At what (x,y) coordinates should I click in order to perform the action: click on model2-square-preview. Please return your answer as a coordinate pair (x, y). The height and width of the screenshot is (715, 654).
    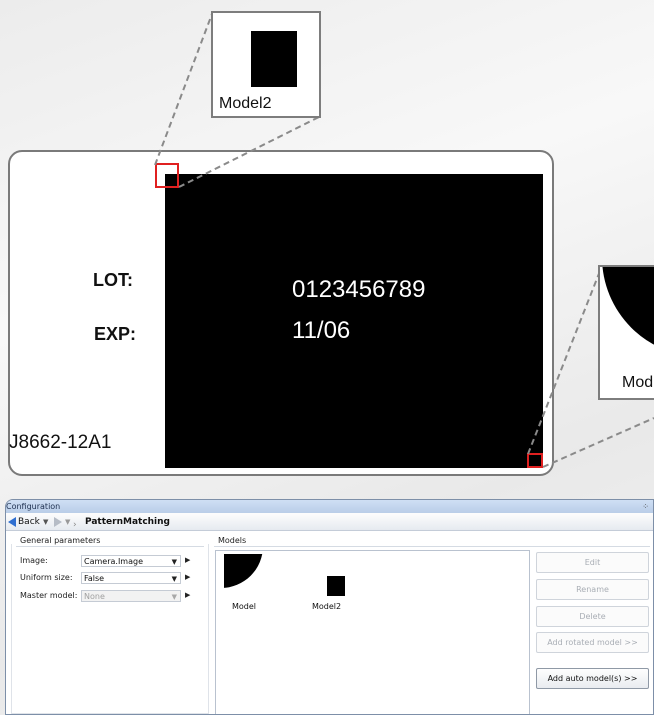
    Looking at the image, I should click on (274, 59).